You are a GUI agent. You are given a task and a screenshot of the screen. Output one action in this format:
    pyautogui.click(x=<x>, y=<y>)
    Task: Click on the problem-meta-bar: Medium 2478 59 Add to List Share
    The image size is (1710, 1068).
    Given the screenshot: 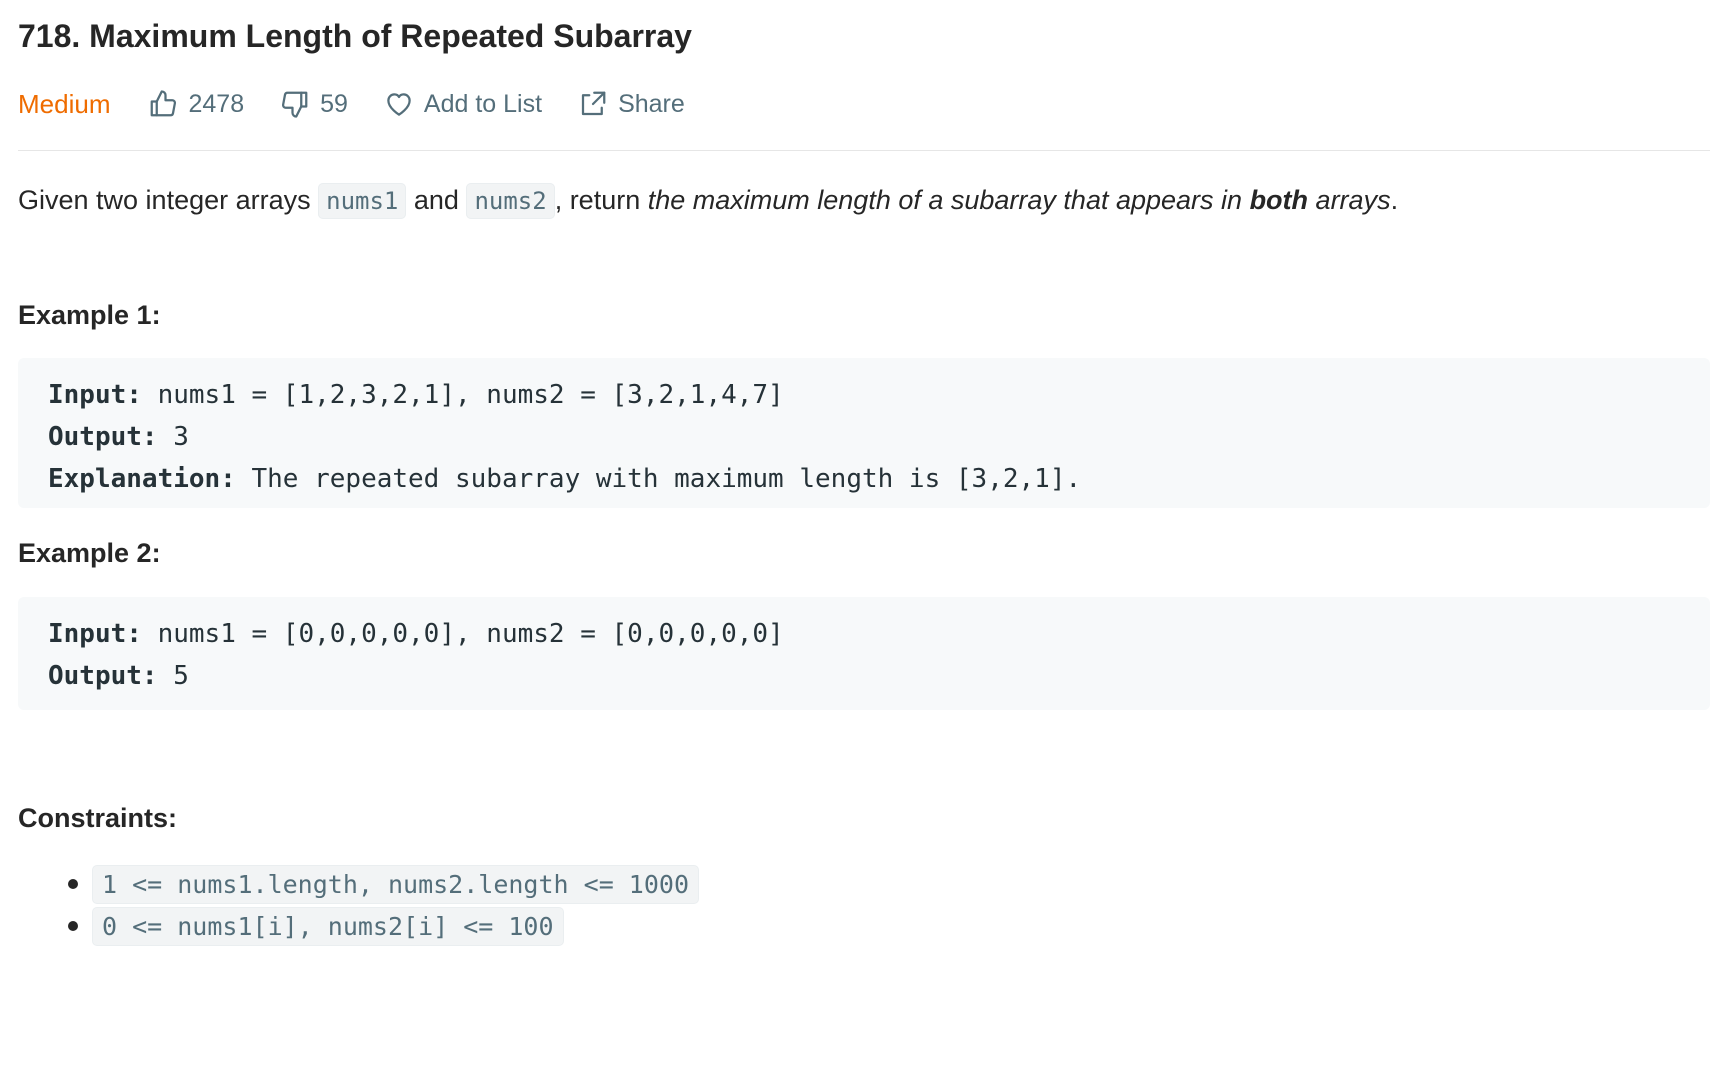 What is the action you would take?
    pyautogui.click(x=369, y=104)
    